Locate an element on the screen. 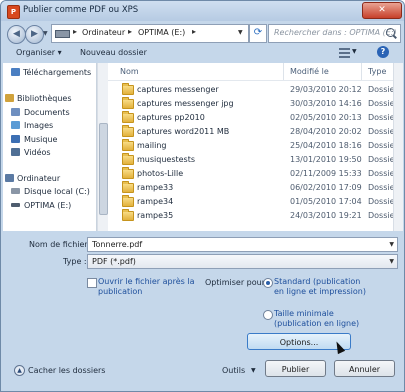 The height and width of the screenshot is (392, 405). powerpoint-app-icon: P is located at coordinates (13, 12).